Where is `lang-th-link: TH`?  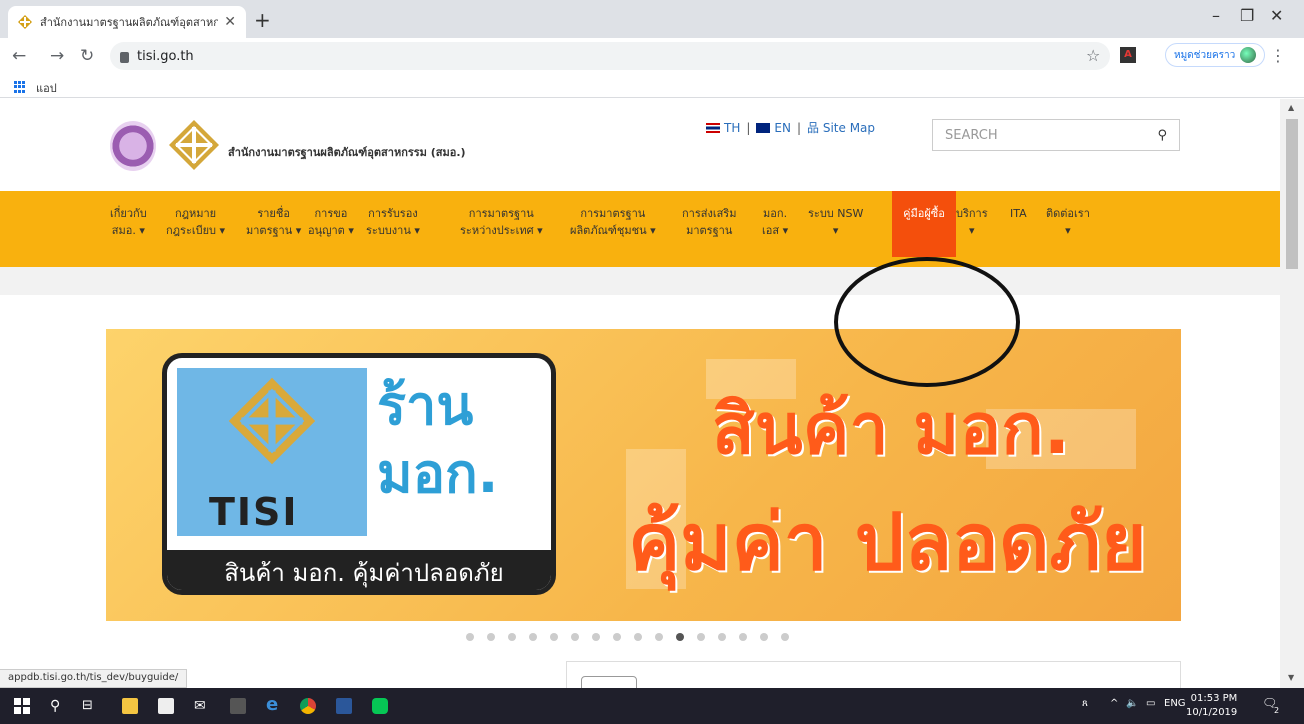 lang-th-link: TH is located at coordinates (723, 128).